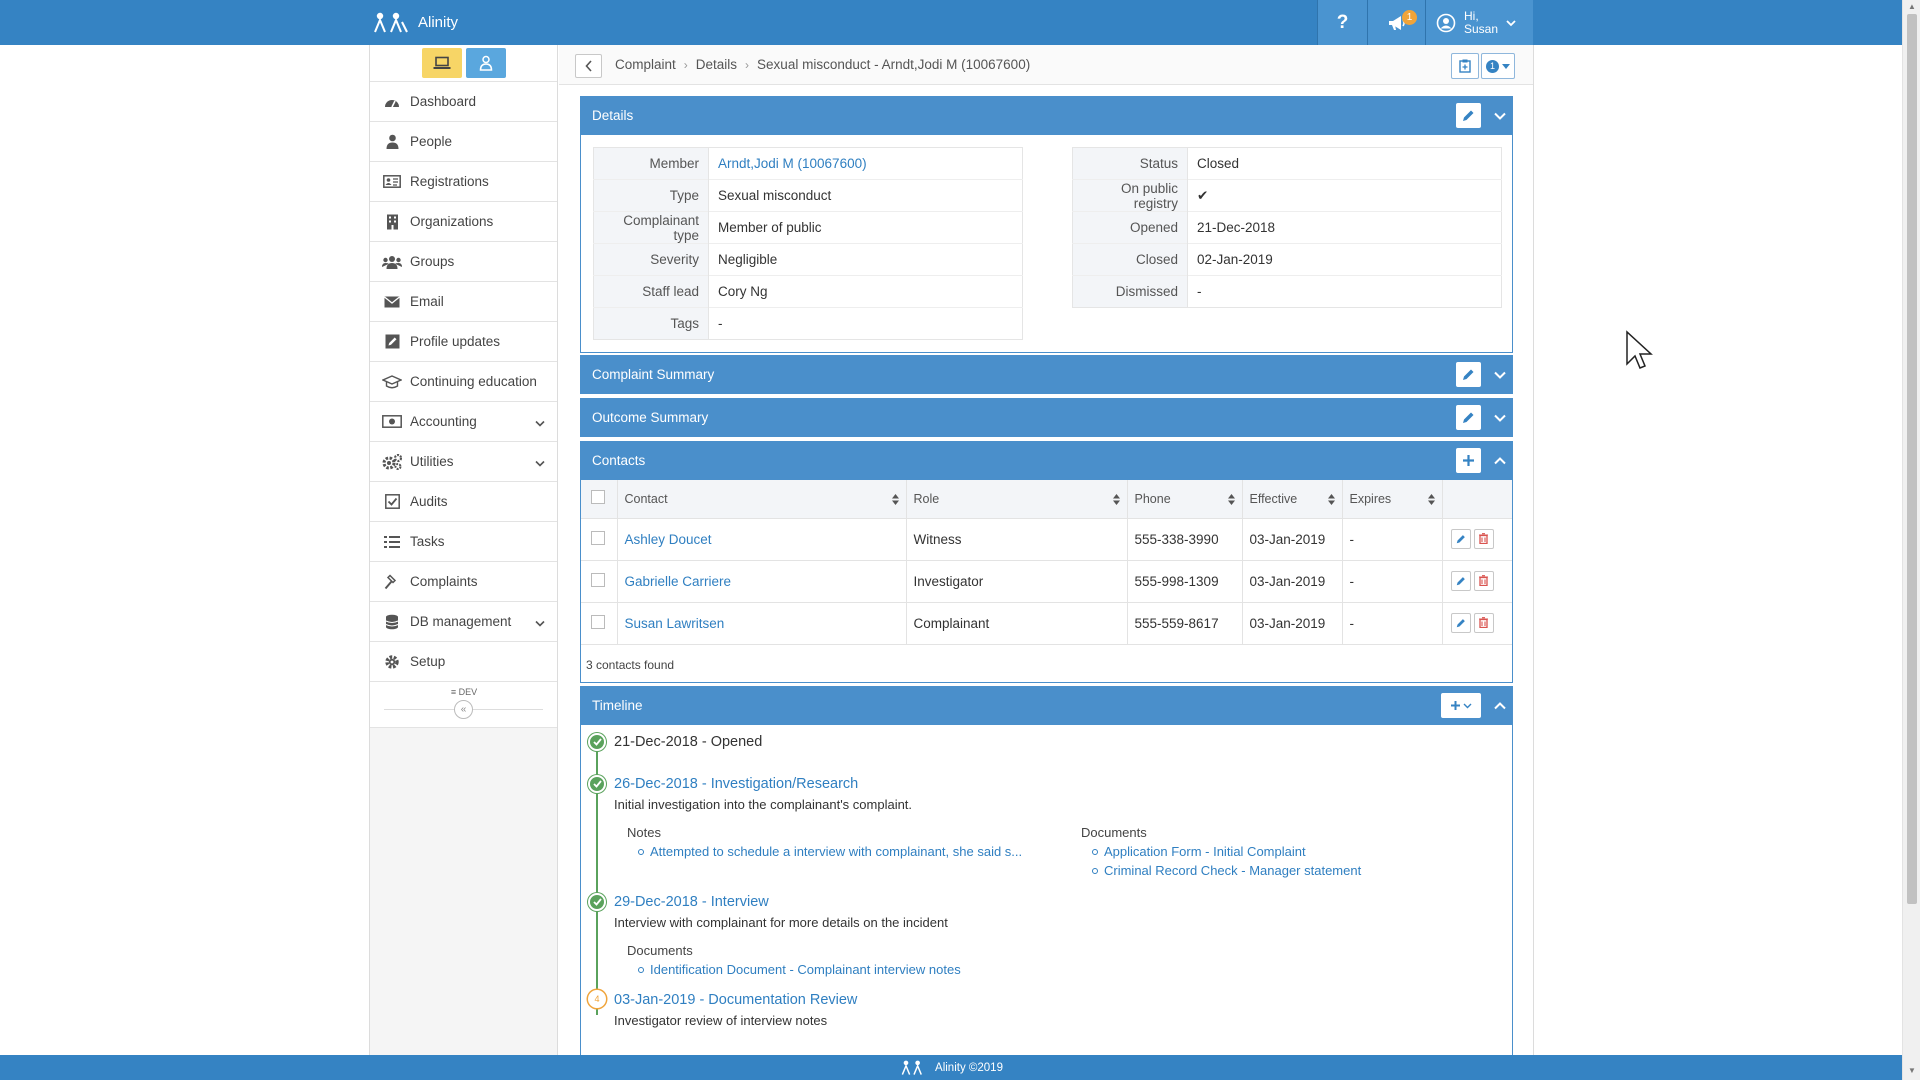  I want to click on detail-value: Sexual misconduct, so click(865, 195).